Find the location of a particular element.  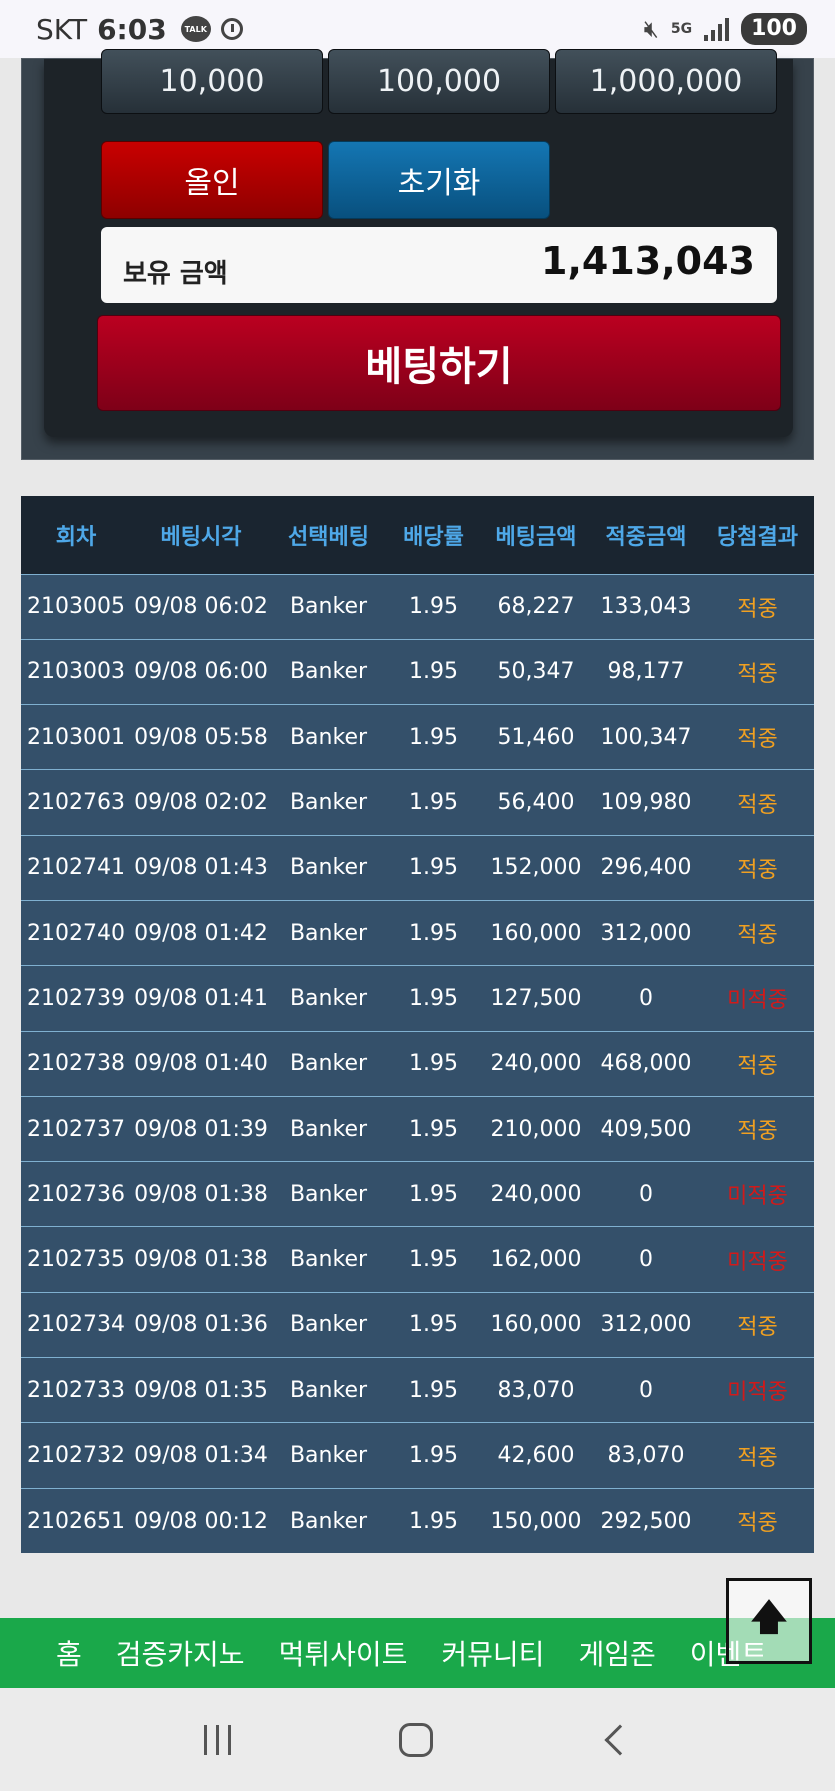

cell-round: 2102740 is located at coordinates (76, 932).